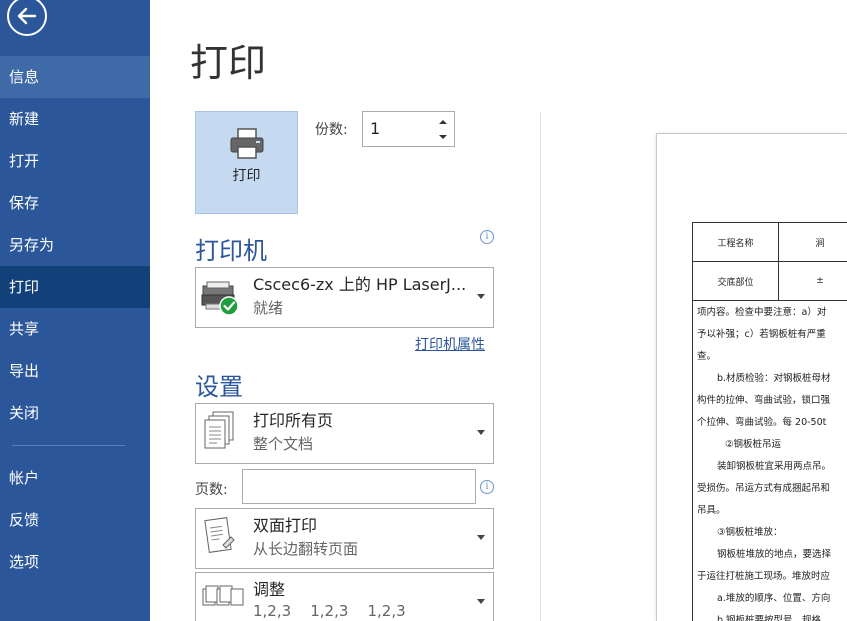 The image size is (847, 621). What do you see at coordinates (487, 237) in the screenshot?
I see `printer-info-icon: i` at bounding box center [487, 237].